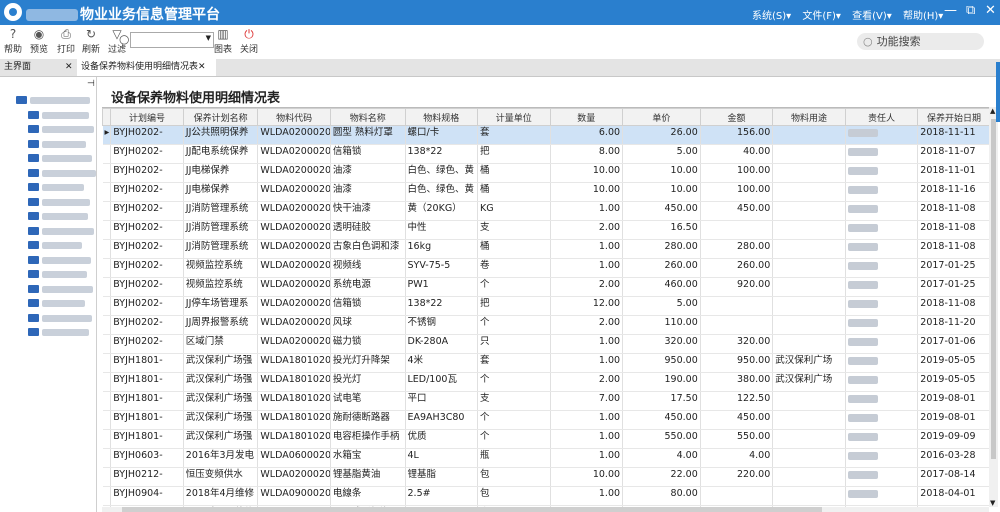  I want to click on column-header: 物料代码, so click(294, 117).